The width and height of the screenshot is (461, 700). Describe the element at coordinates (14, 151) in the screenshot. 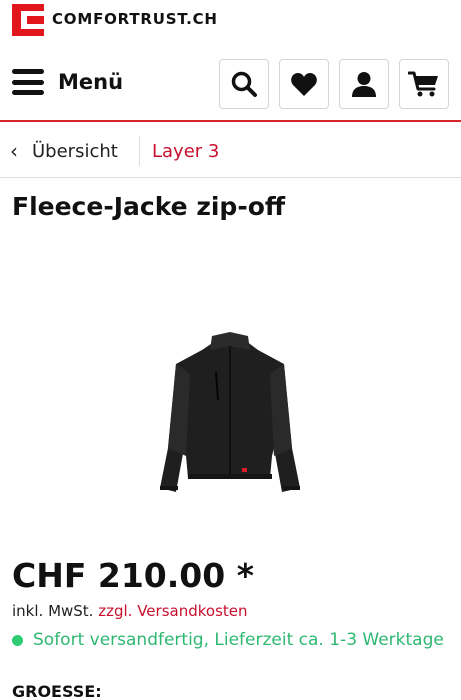

I see `chevron-left-icon: ‹` at that location.